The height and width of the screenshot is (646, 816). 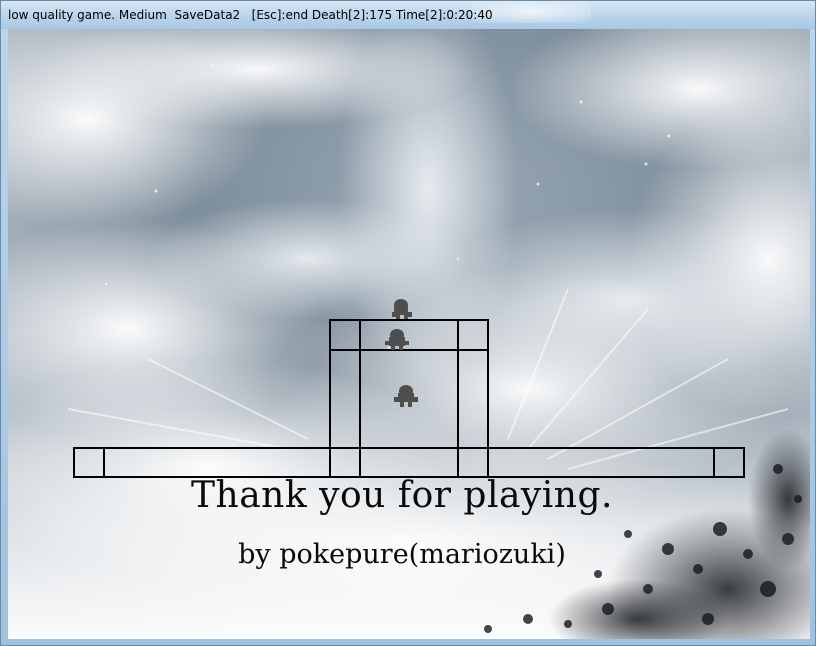 What do you see at coordinates (345, 413) in the screenshot?
I see `tower-column-left` at bounding box center [345, 413].